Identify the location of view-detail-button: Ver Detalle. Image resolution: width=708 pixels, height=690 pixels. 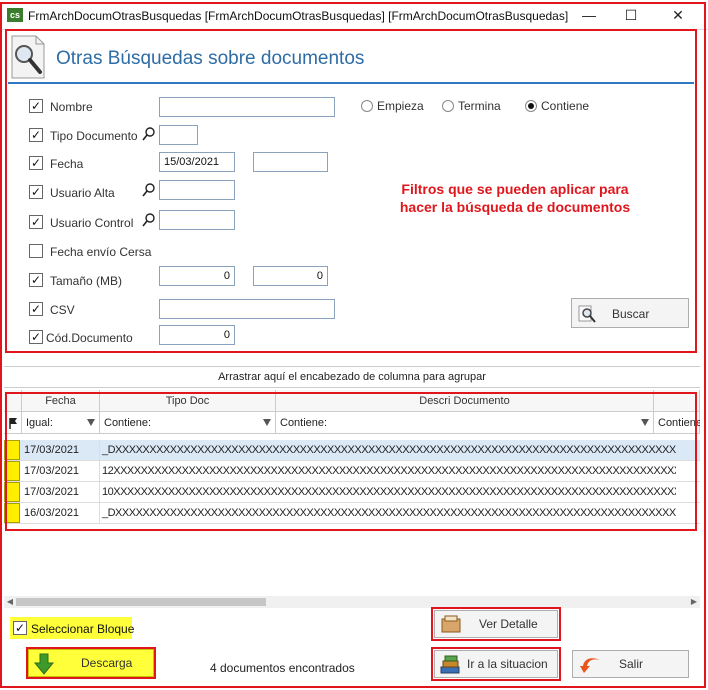
(496, 624).